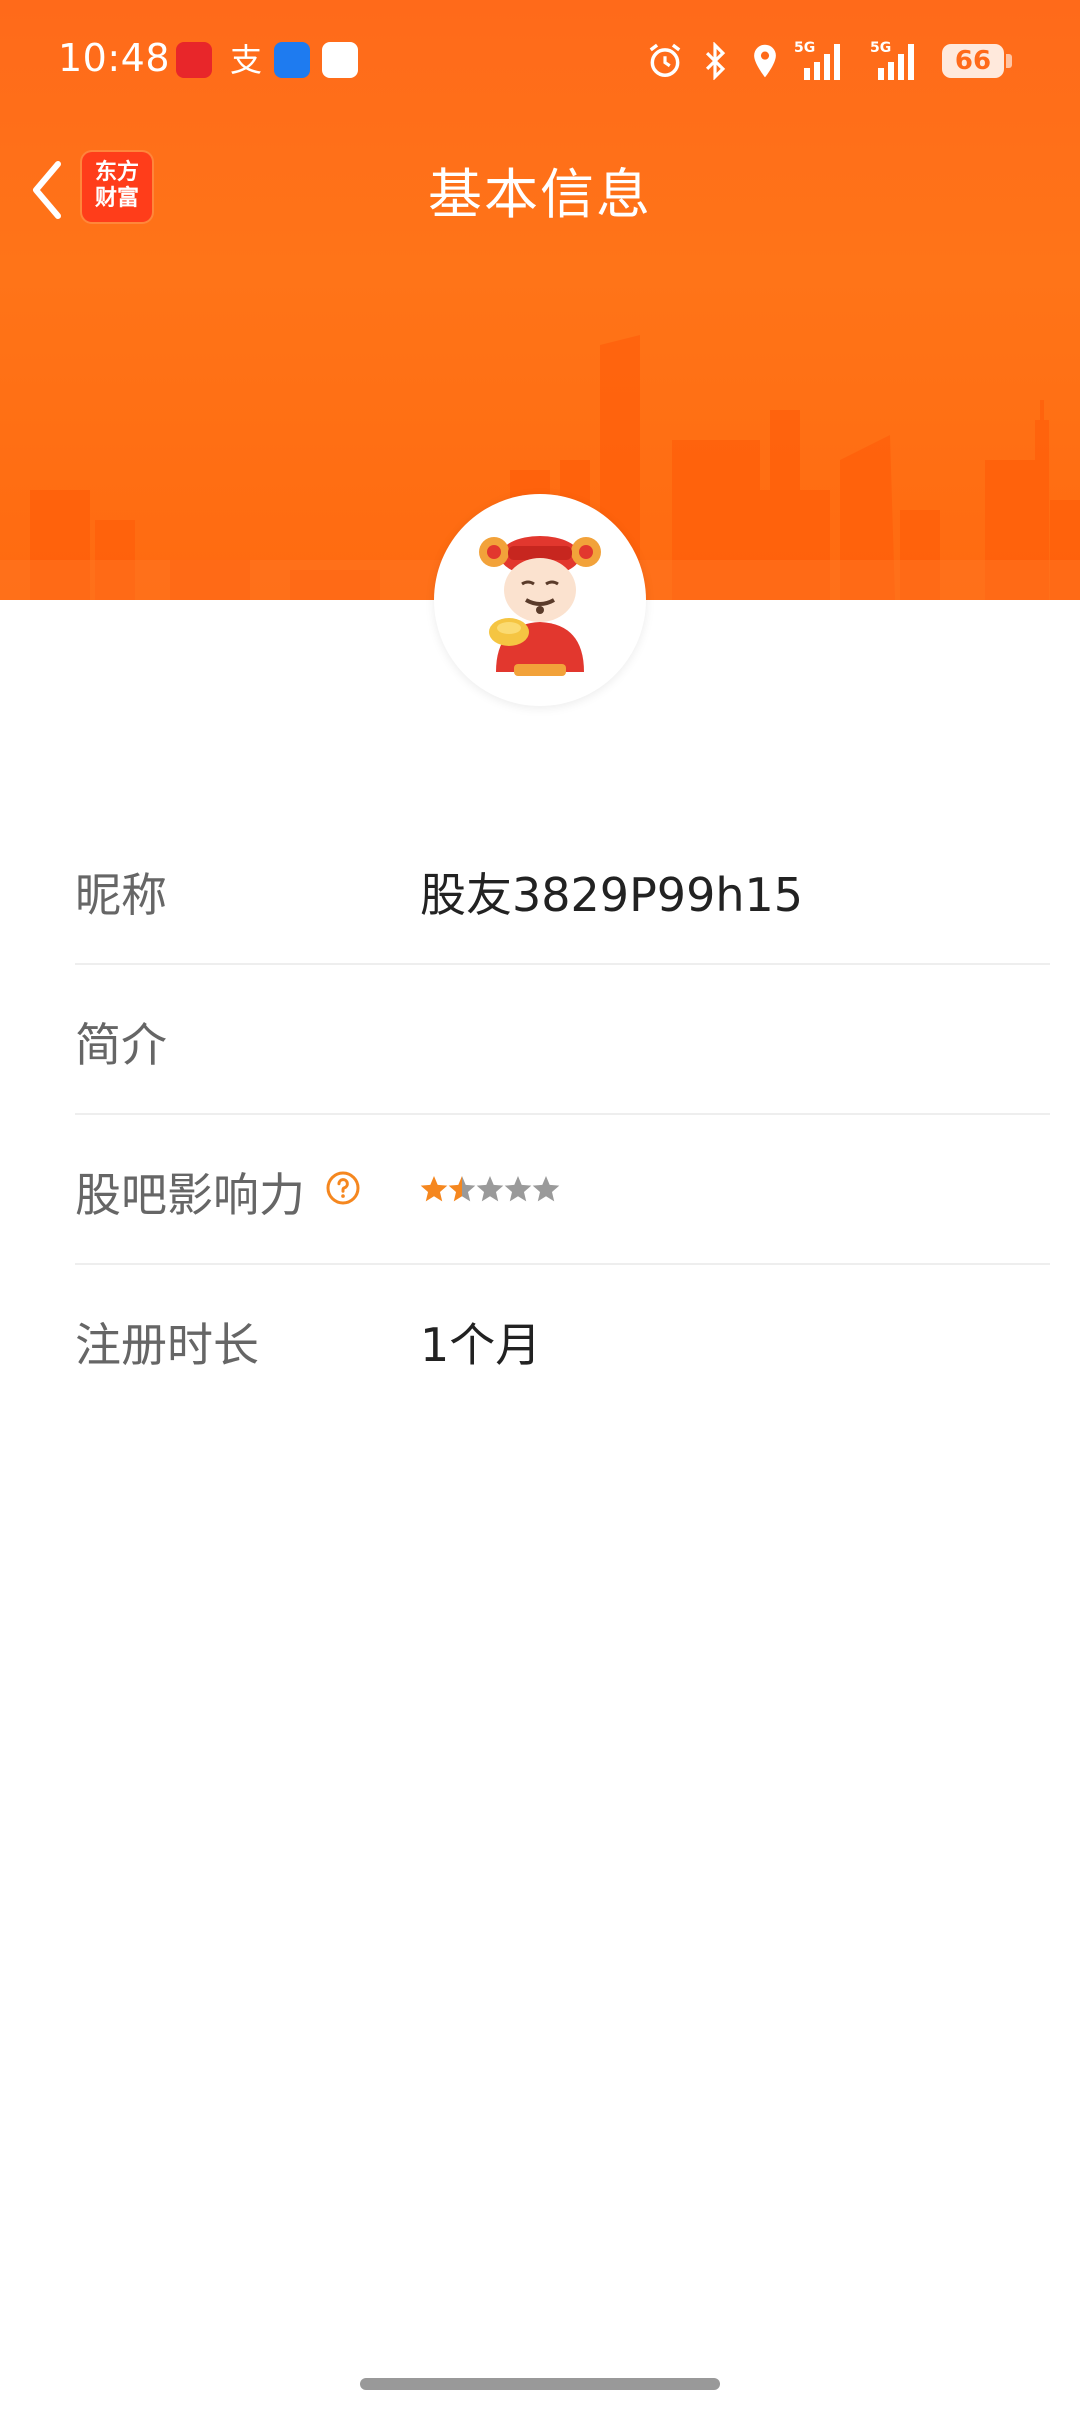 This screenshot has width=1080, height=2412. Describe the element at coordinates (167, 1345) in the screenshot. I see `registration-duration-label: 注册时长` at that location.